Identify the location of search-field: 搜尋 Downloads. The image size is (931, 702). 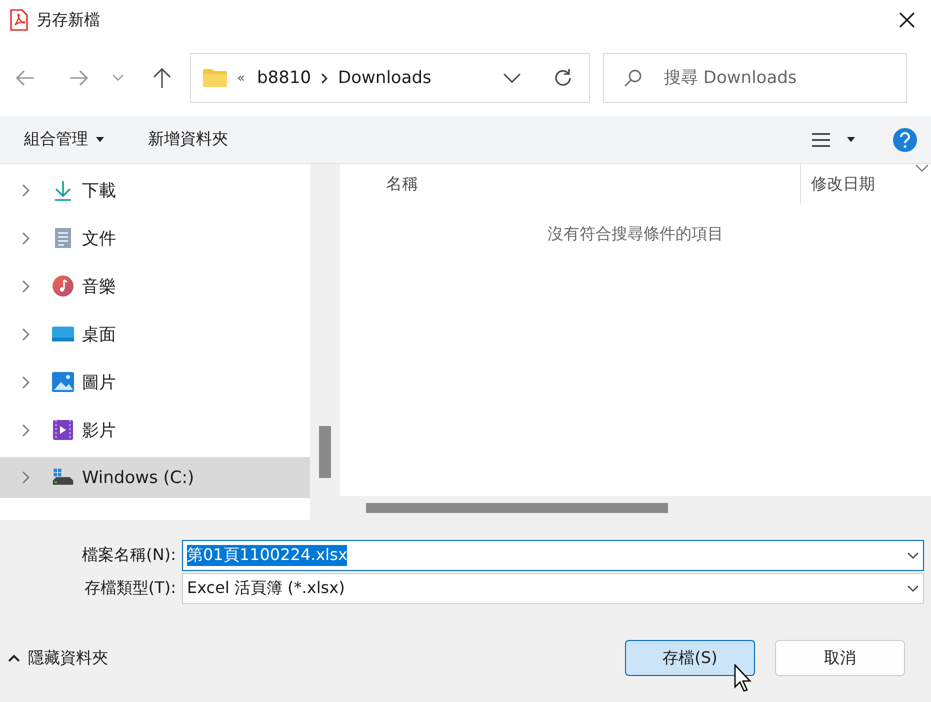
(755, 78).